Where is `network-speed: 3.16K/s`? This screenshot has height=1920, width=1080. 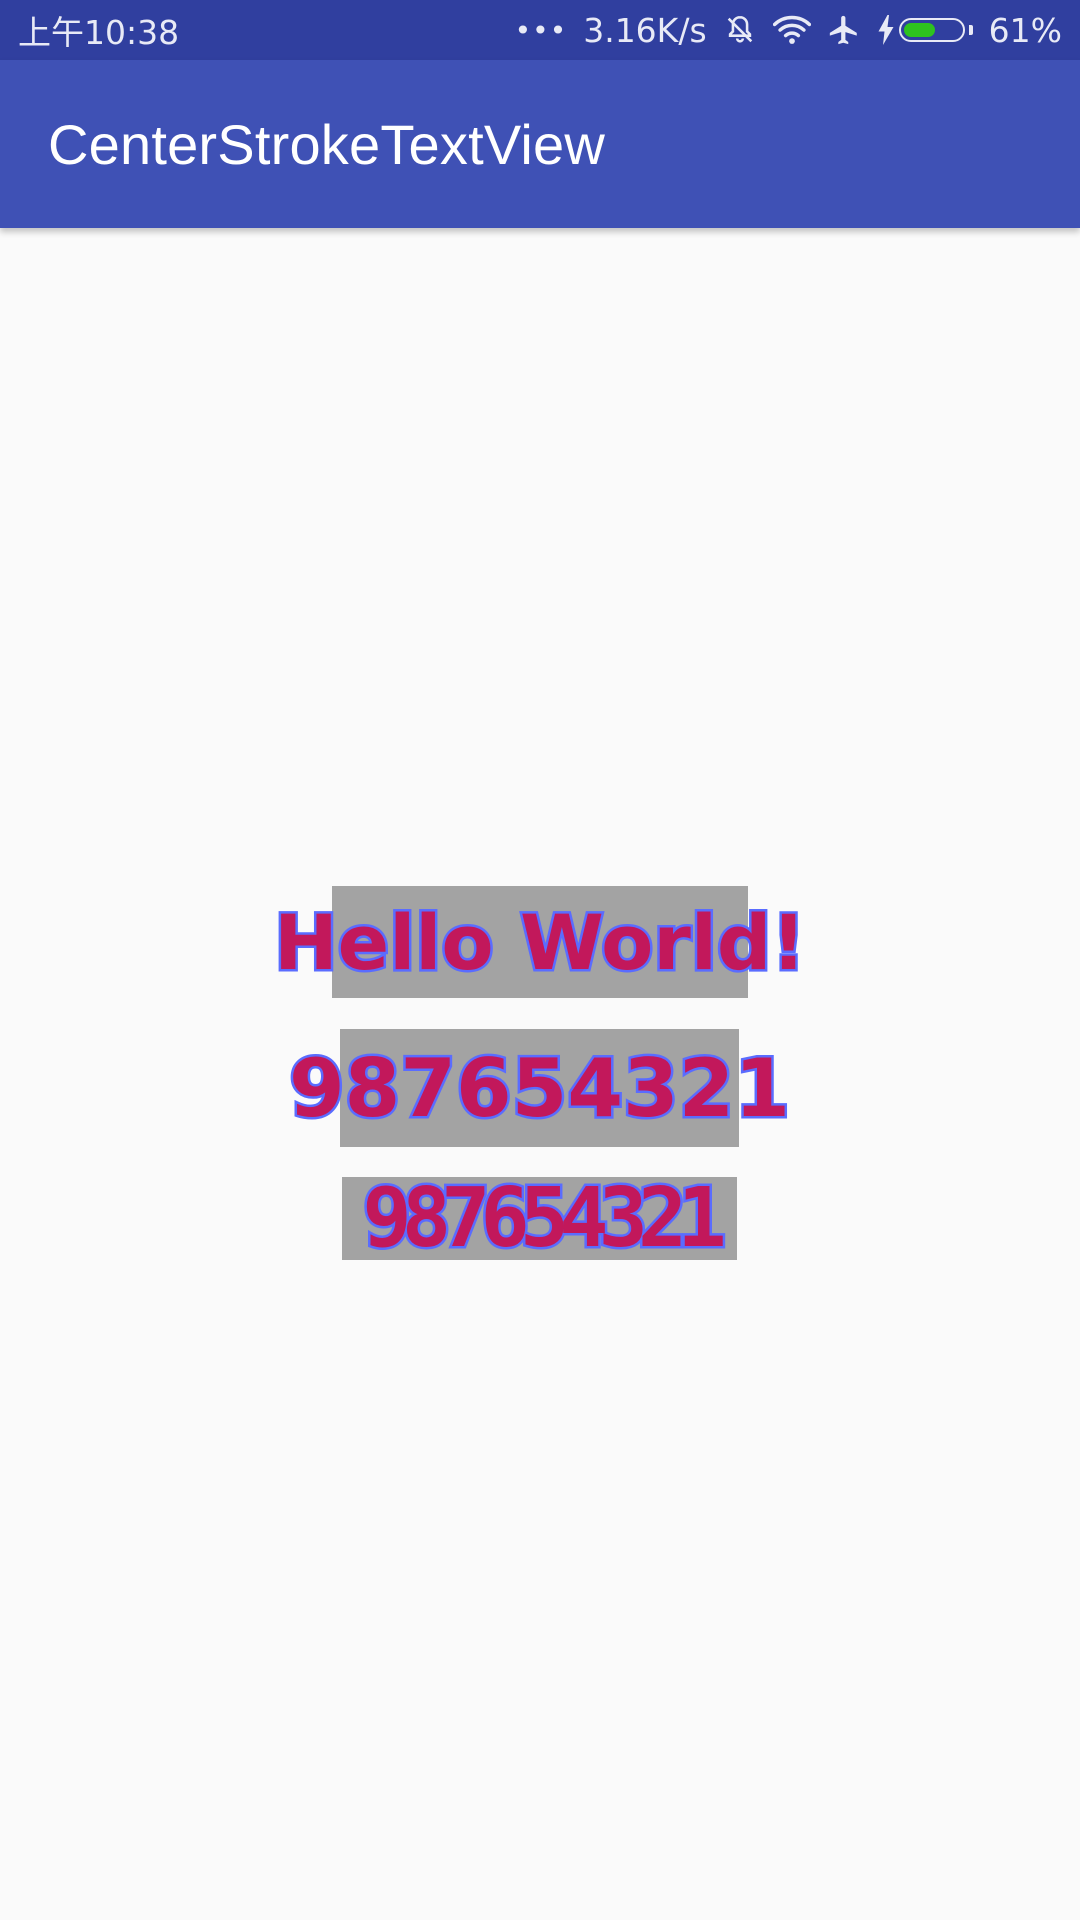
network-speed: 3.16K/s is located at coordinates (645, 30).